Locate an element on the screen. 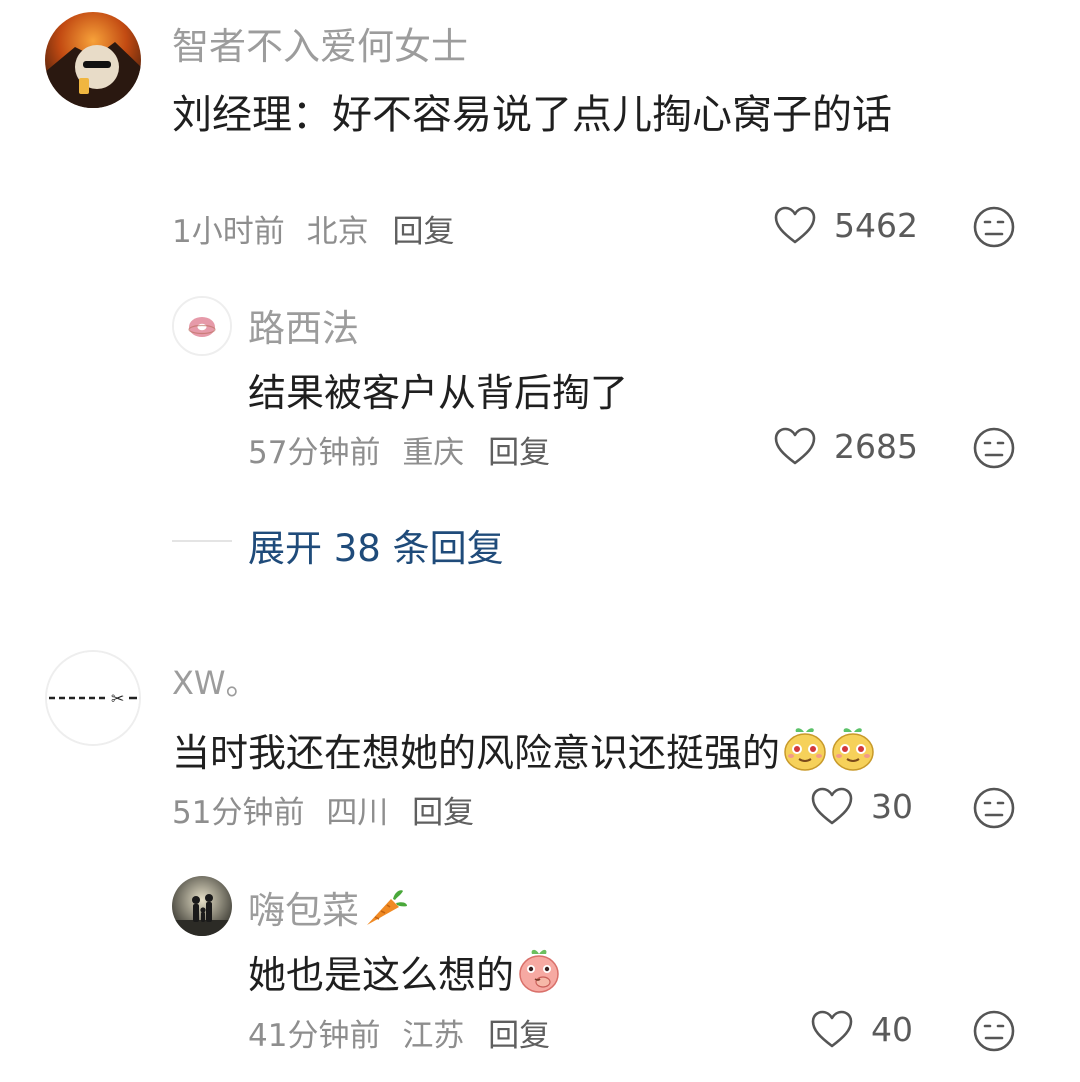  reply-author: 嗨包菜 is located at coordinates (329, 909).